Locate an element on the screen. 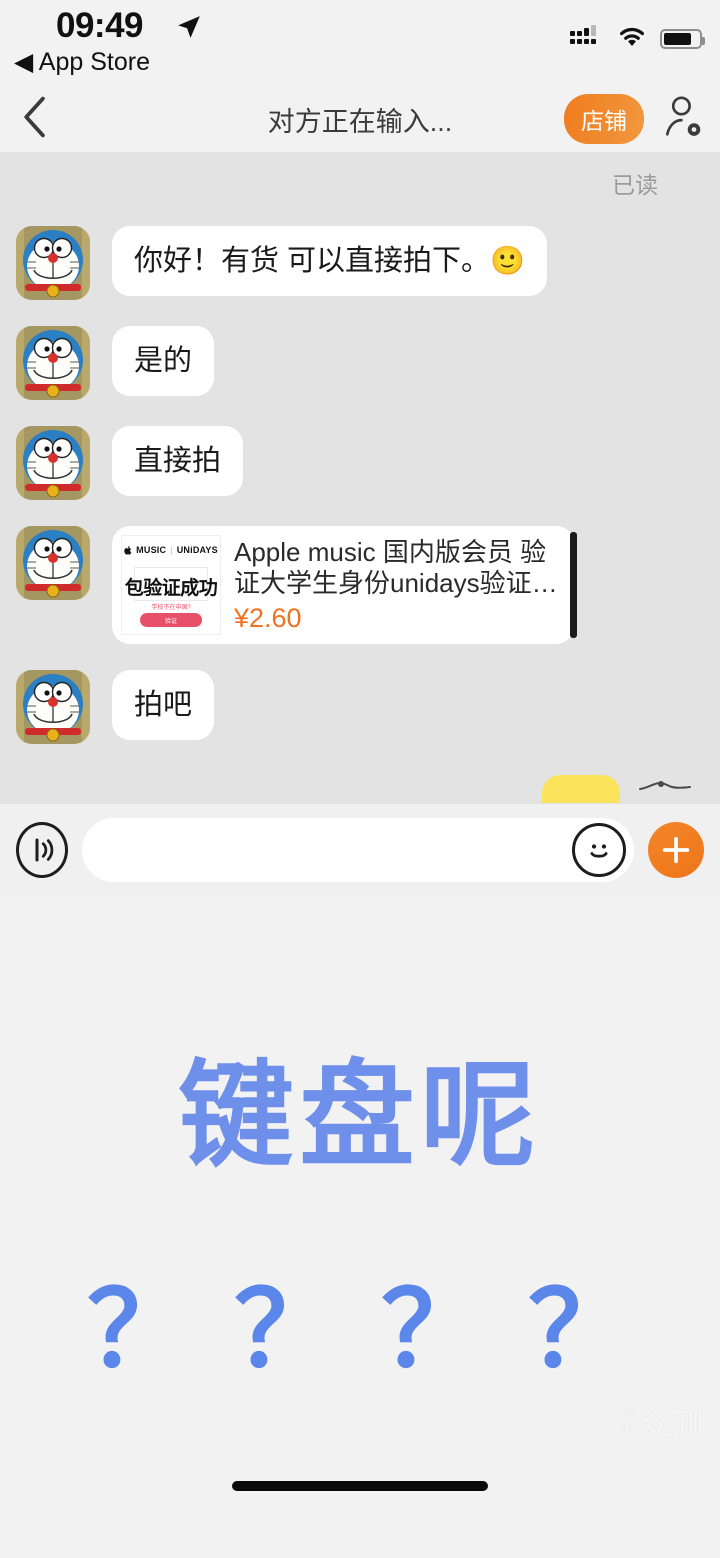 The height and width of the screenshot is (1558, 720). location-arrow-icon is located at coordinates (189, 29).